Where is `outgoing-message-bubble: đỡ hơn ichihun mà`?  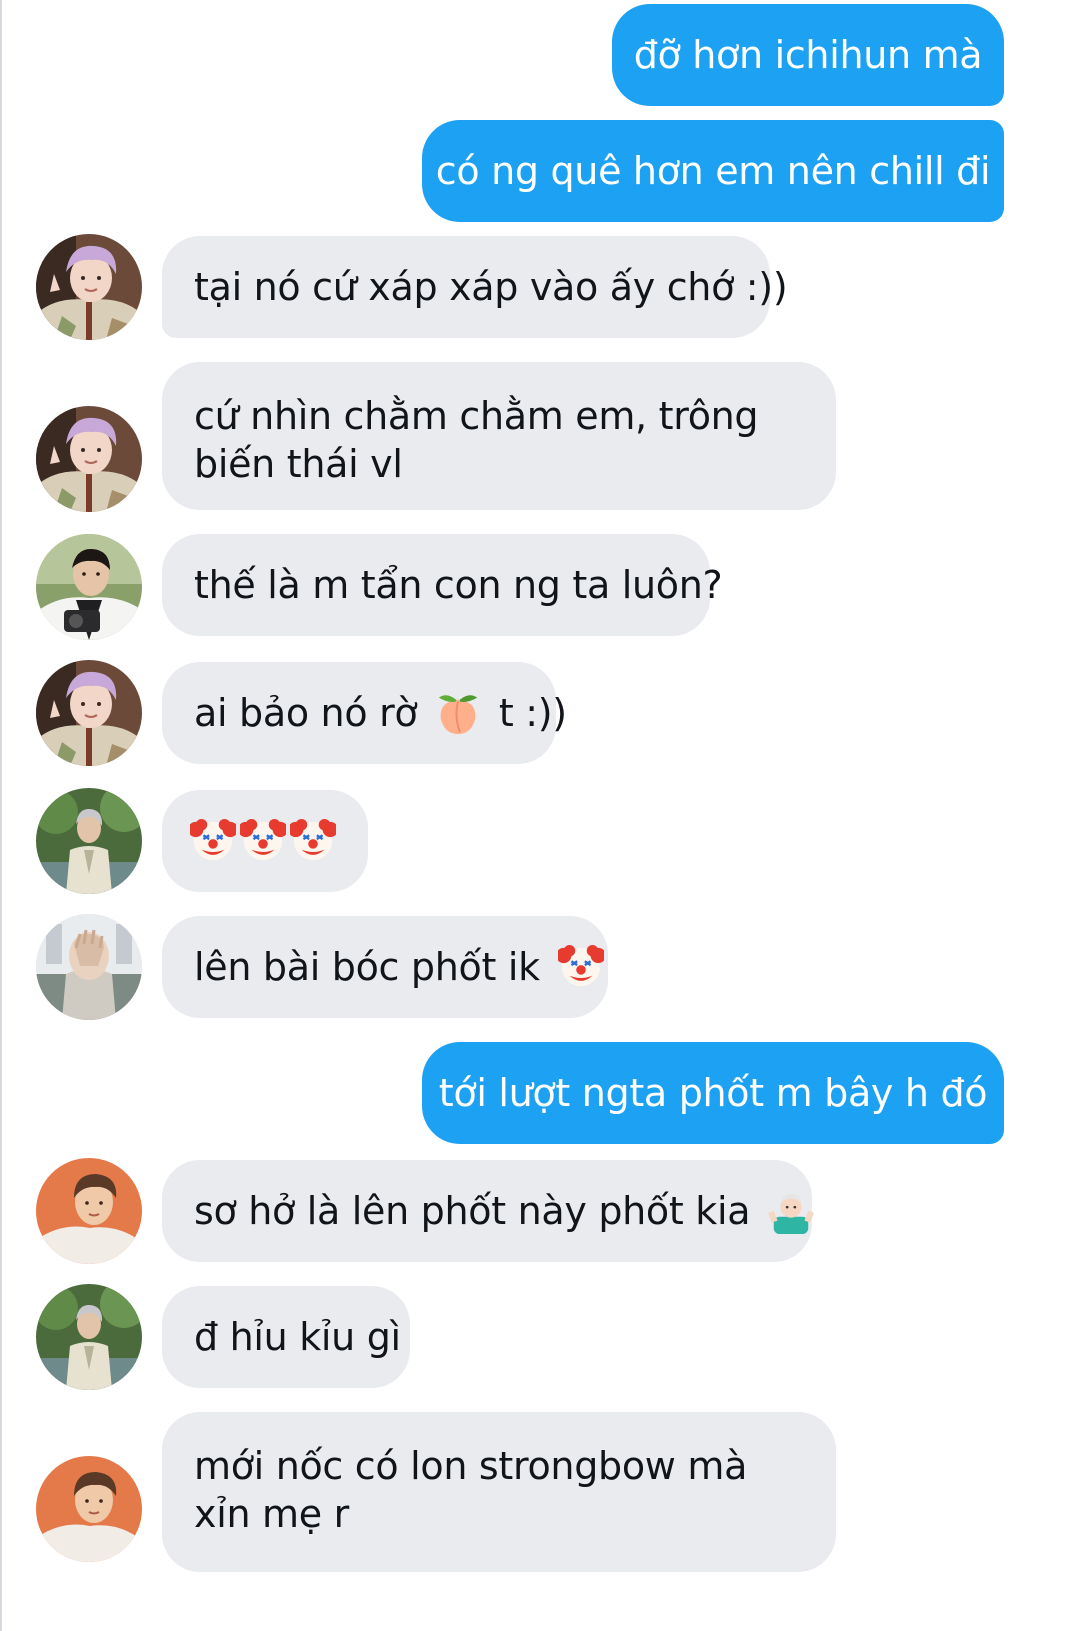
outgoing-message-bubble: đỡ hơn ichihun mà is located at coordinates (808, 55).